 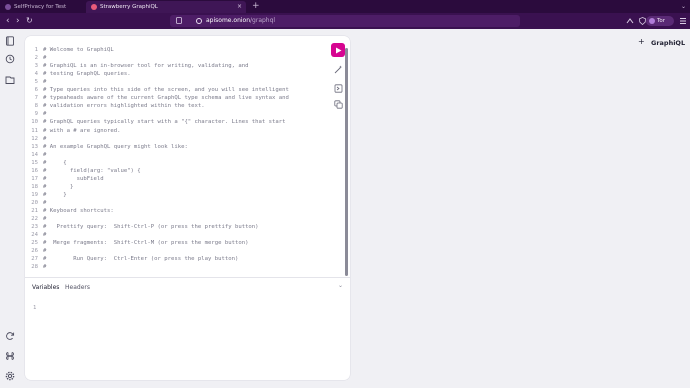 I want to click on browser-nav-bar: ‹ › ↻ apisome.onion/graphql Tor, so click(x=345, y=21).